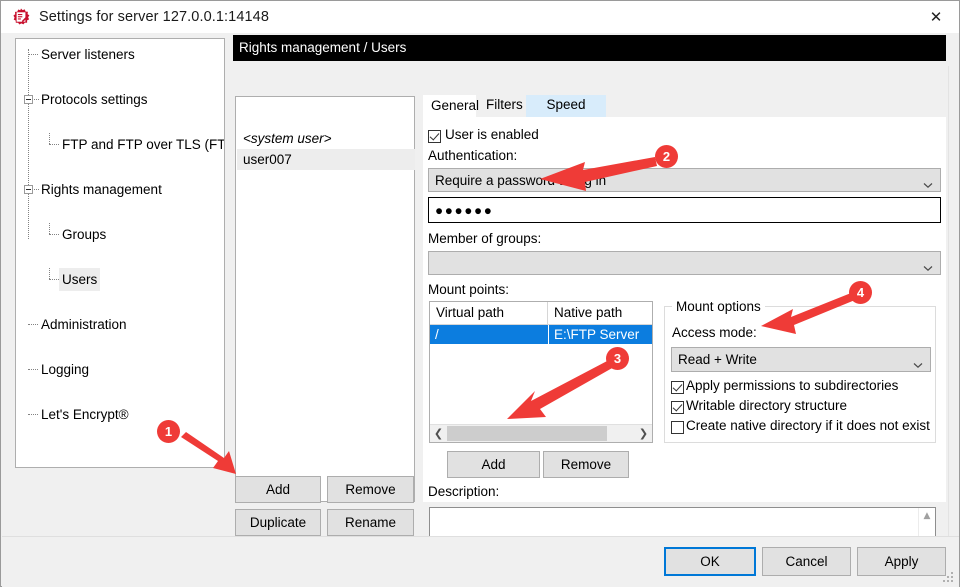 The width and height of the screenshot is (960, 587). What do you see at coordinates (589, 48) in the screenshot?
I see `breadcrumb: Rights management / Users` at bounding box center [589, 48].